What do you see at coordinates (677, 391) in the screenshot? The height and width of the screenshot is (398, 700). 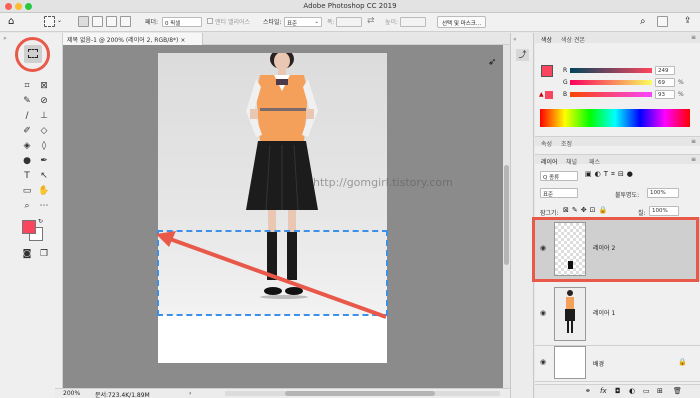 I see `delete-layer-icon: 🗑` at bounding box center [677, 391].